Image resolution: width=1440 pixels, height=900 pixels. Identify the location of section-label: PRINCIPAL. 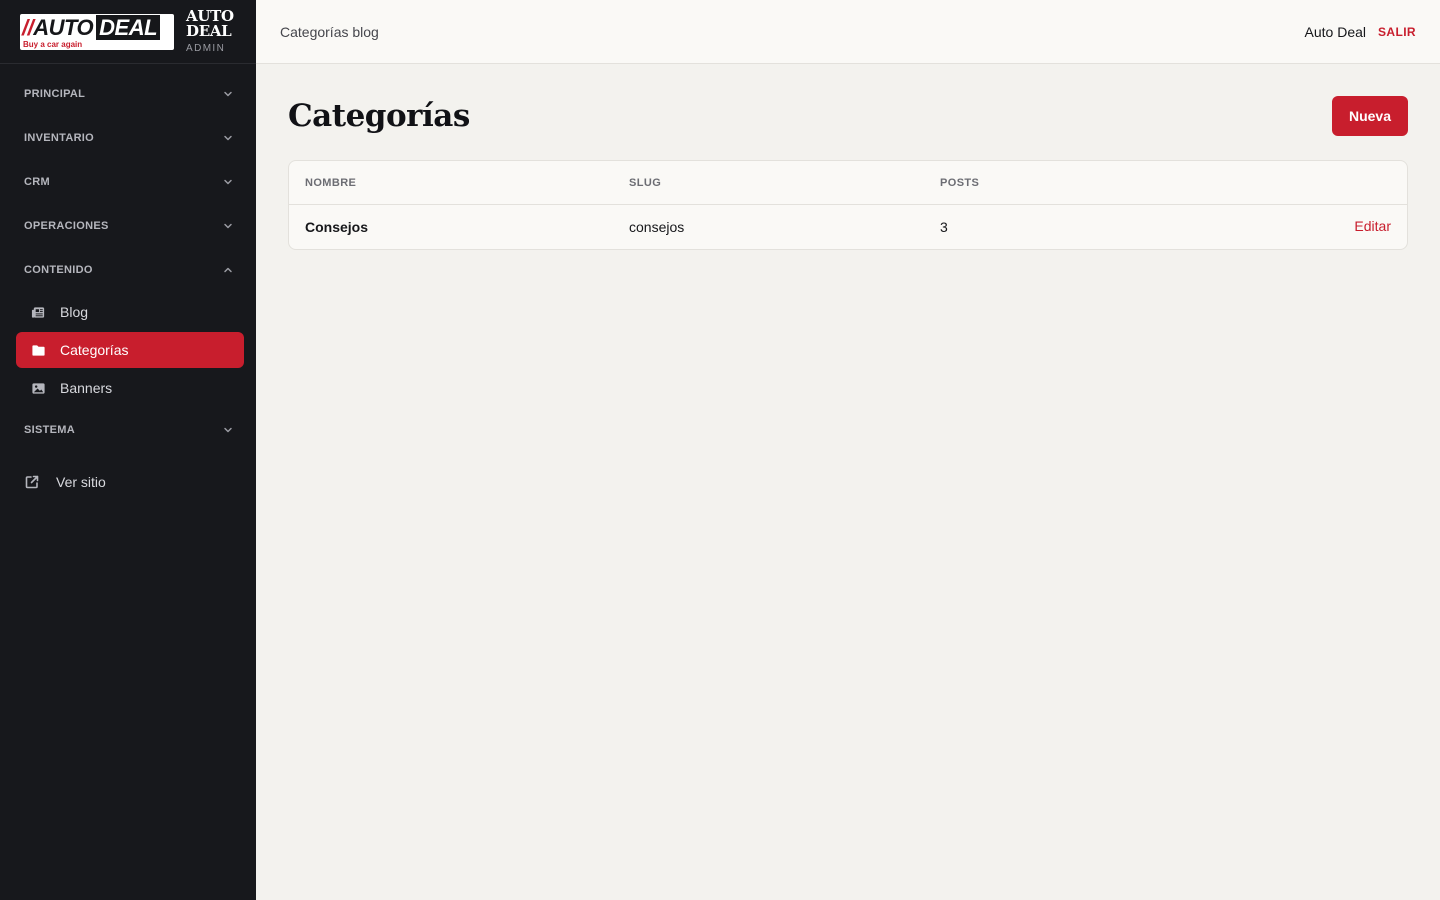
(55, 94).